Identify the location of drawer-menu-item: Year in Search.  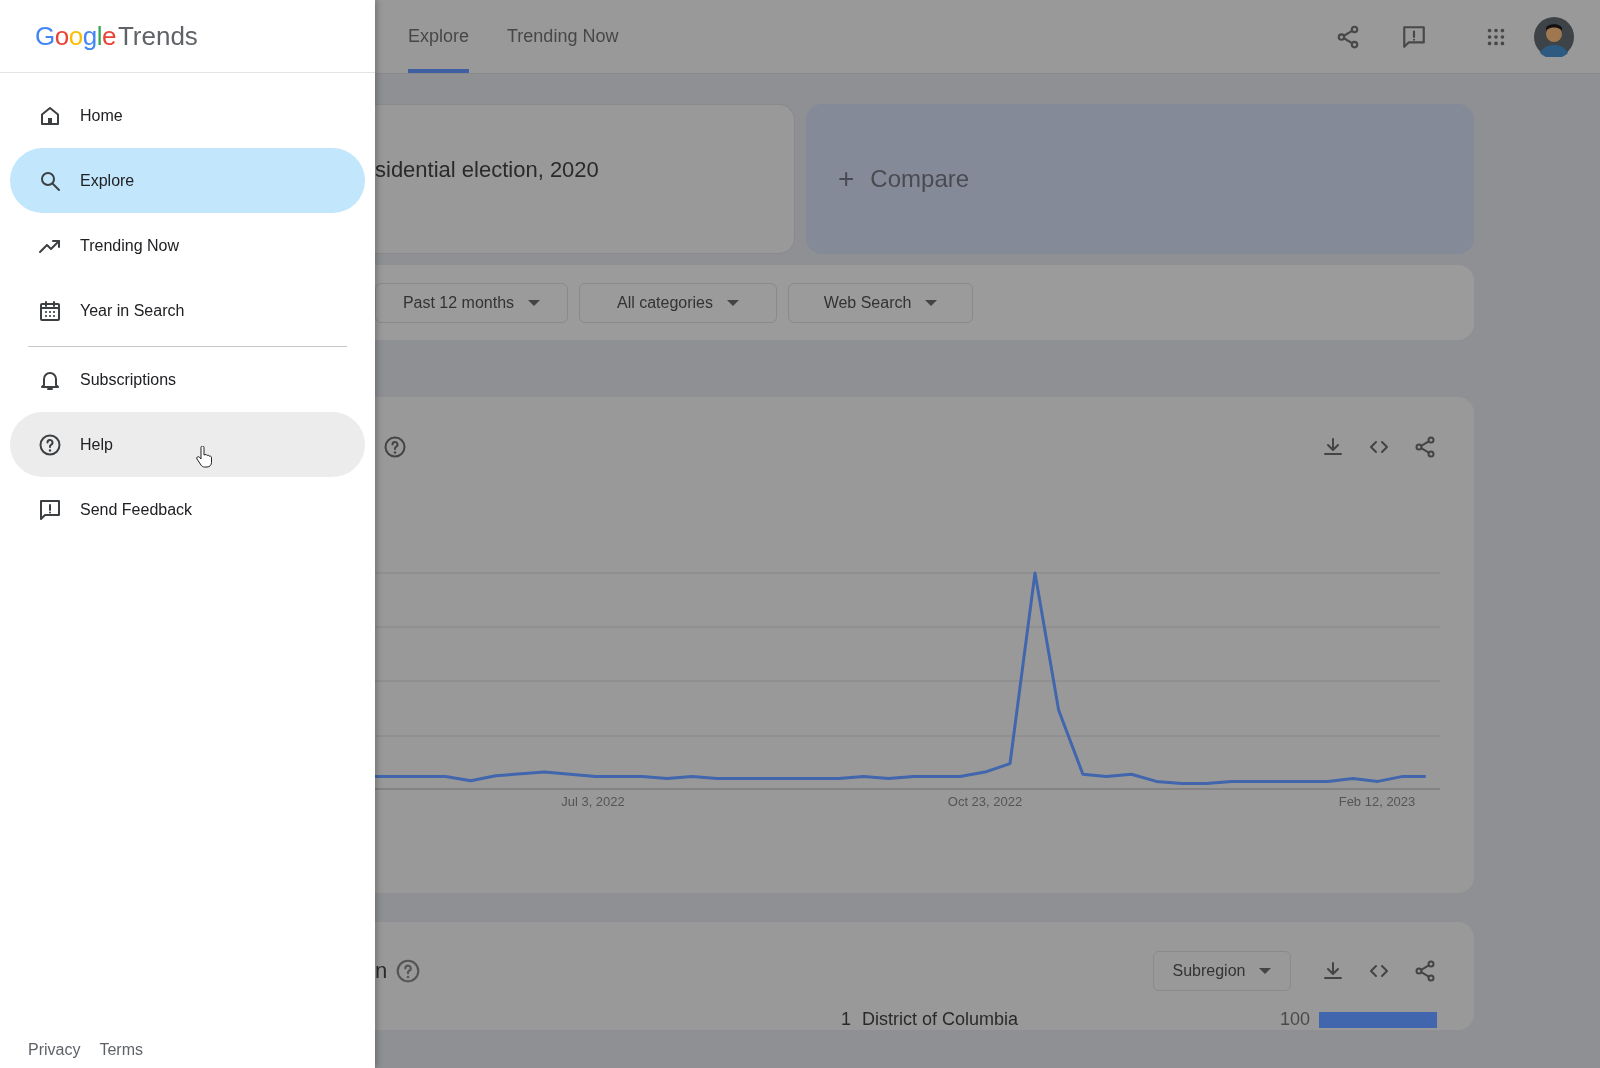
(187, 310).